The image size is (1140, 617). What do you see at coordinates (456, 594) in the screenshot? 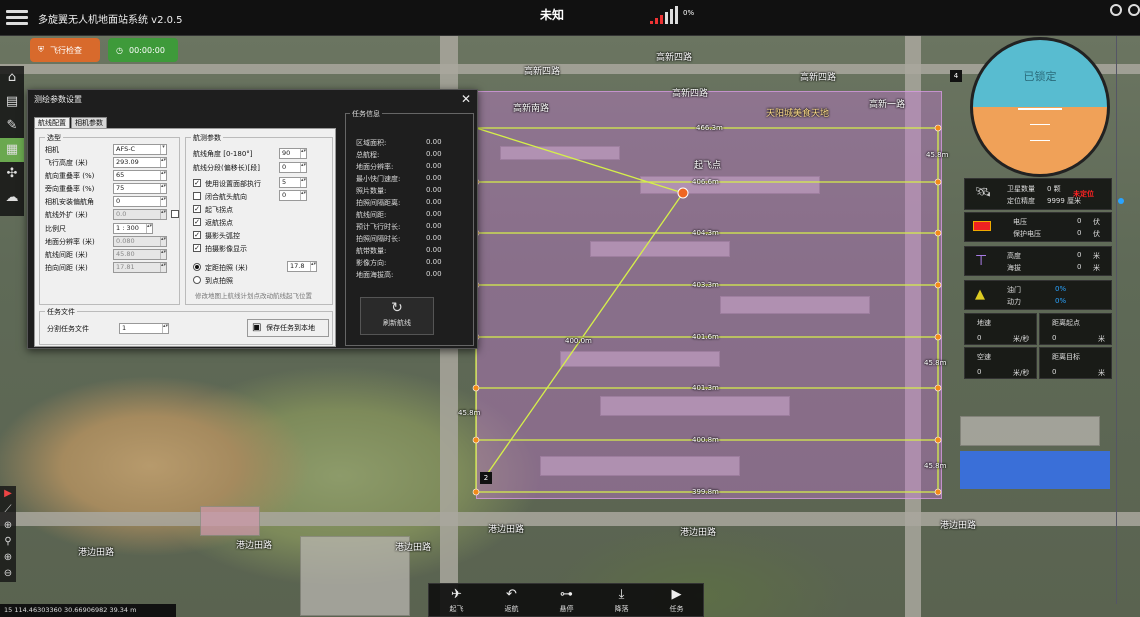
I see `takeoff-icon: ✈` at bounding box center [456, 594].